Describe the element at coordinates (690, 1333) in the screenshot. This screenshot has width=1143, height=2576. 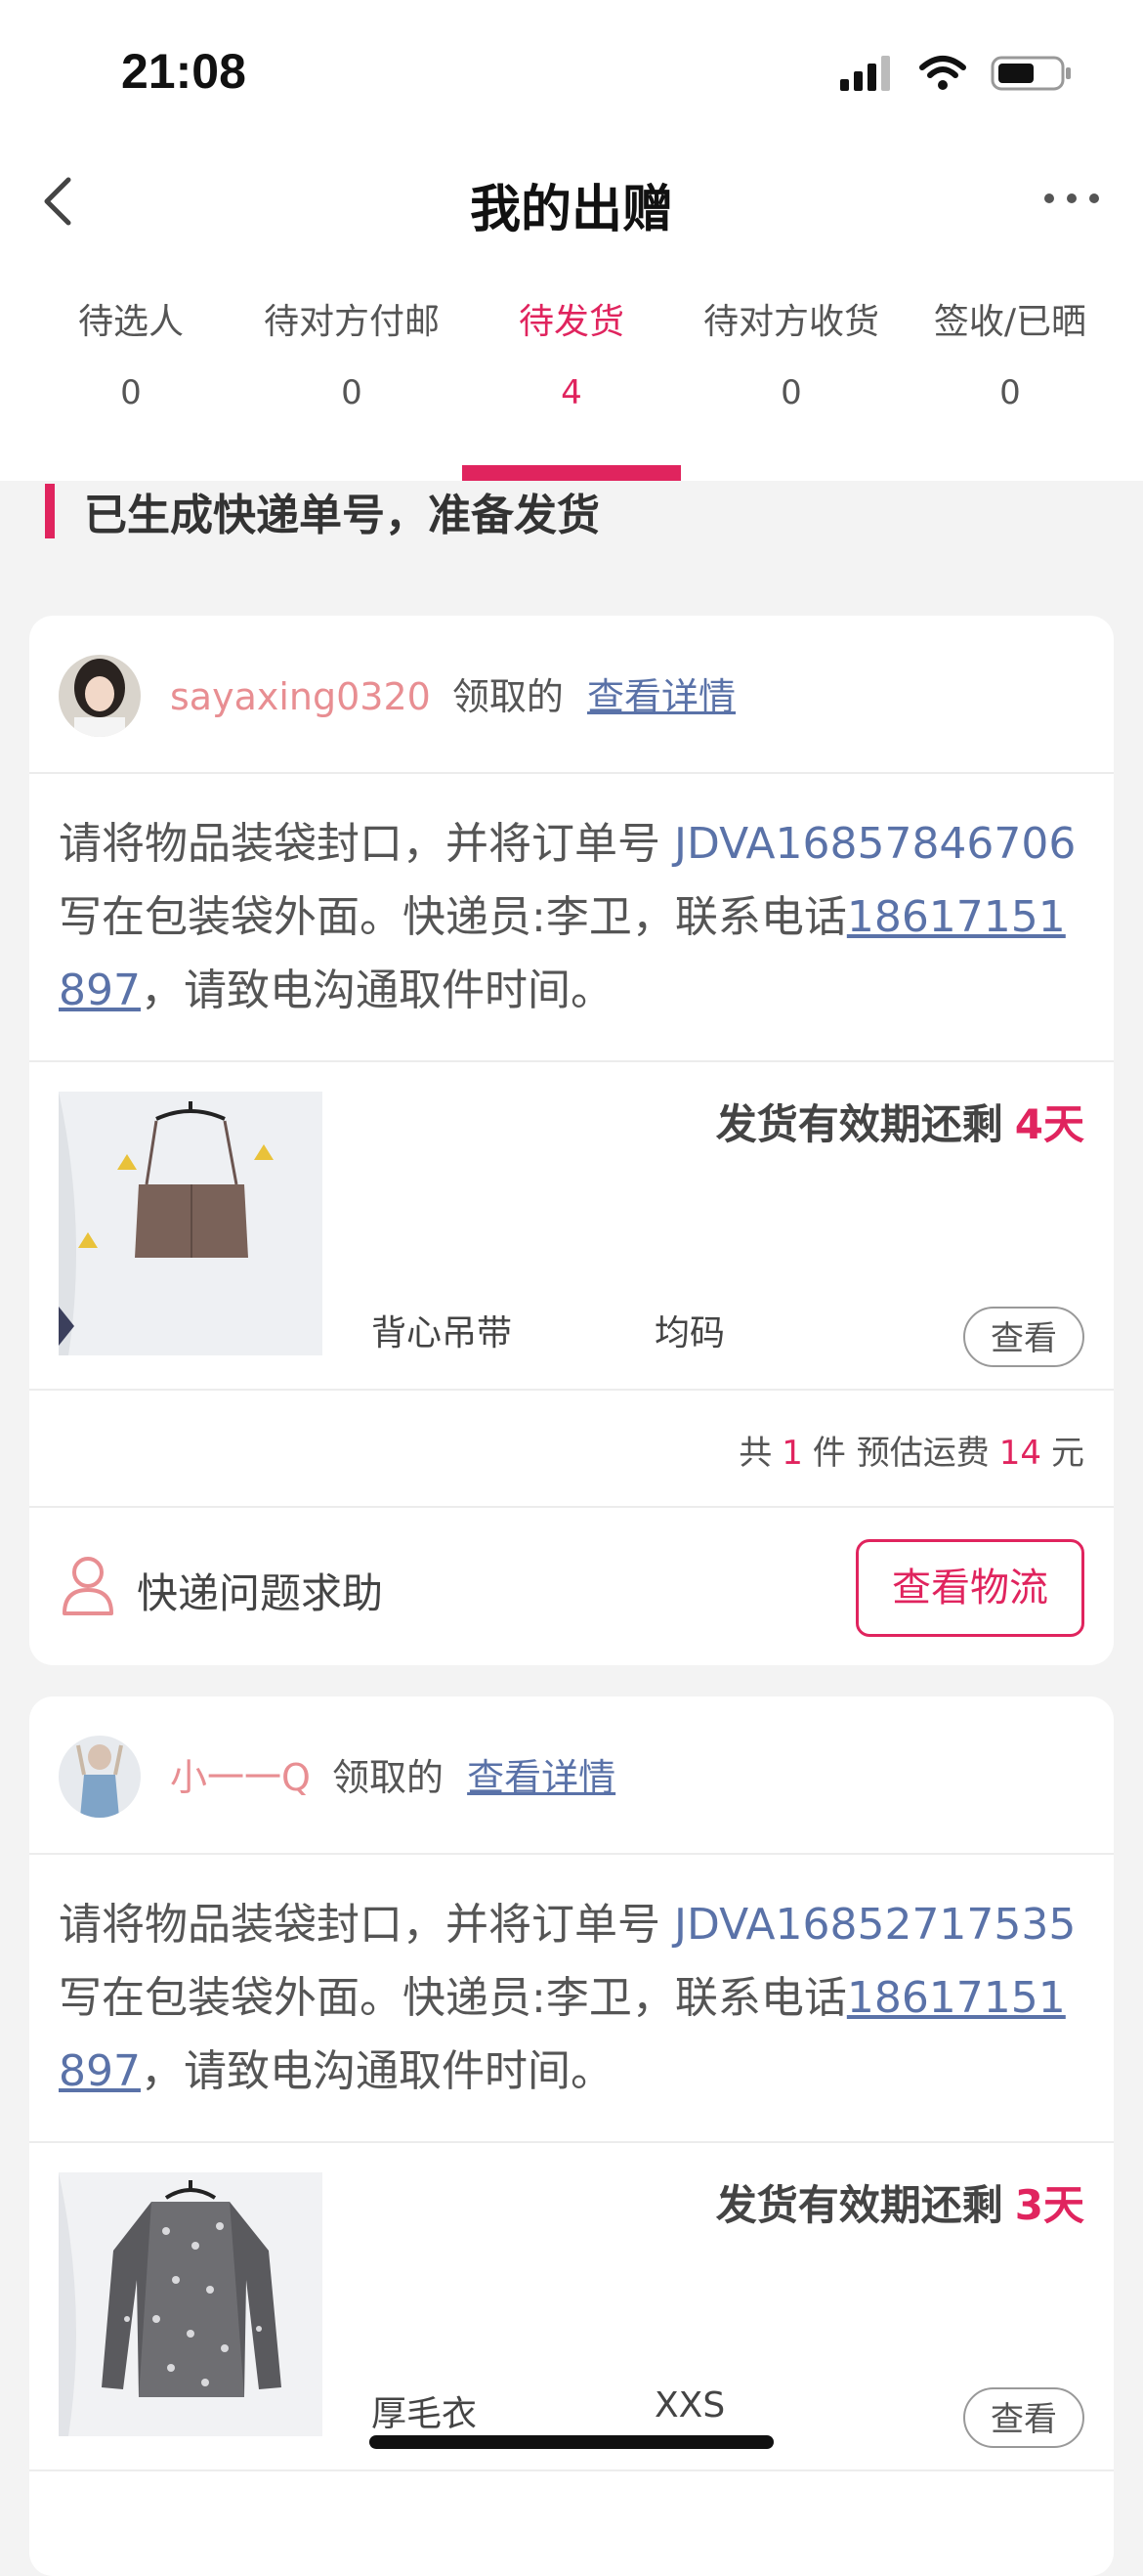
I see `item-size: 均码` at that location.